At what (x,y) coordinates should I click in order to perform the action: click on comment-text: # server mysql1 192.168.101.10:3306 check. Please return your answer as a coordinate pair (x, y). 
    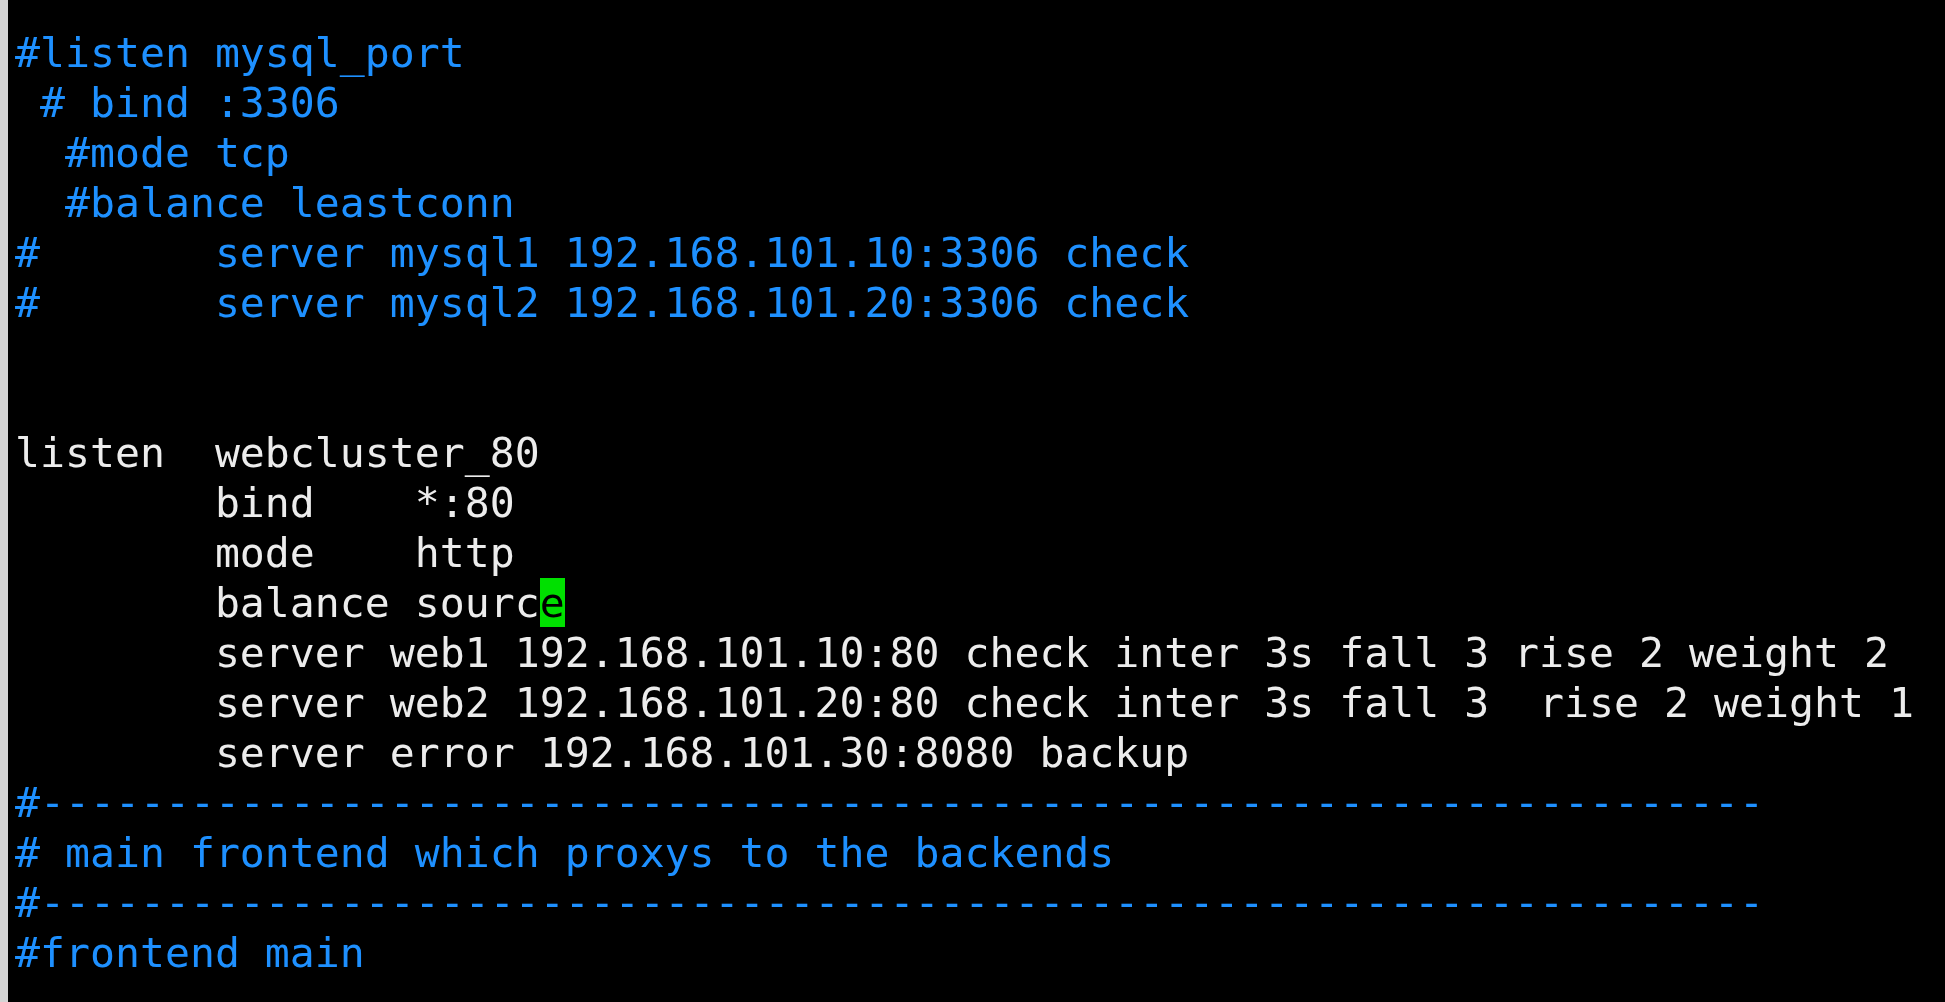
    Looking at the image, I should click on (602, 252).